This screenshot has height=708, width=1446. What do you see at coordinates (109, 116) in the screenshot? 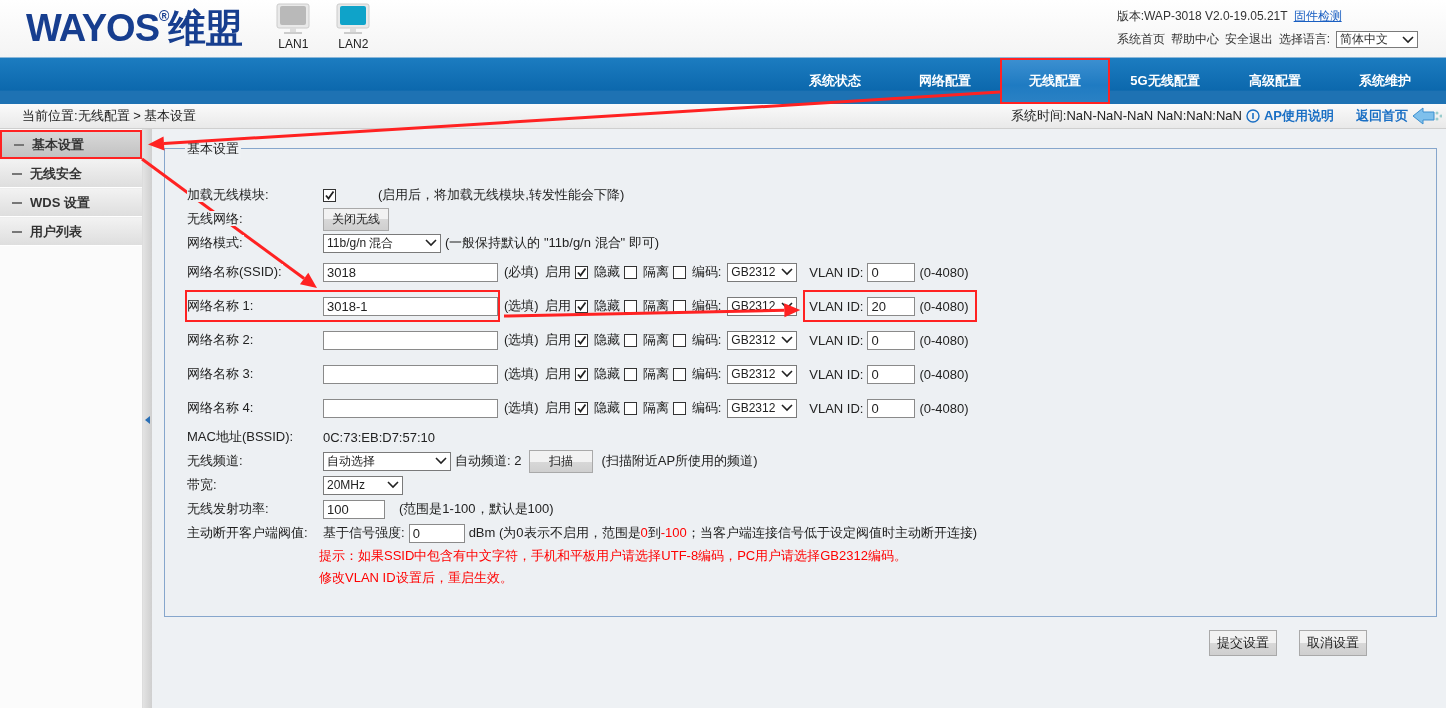
I see `breadcrumb: 当前位置:无线配置 > 基本设置` at bounding box center [109, 116].